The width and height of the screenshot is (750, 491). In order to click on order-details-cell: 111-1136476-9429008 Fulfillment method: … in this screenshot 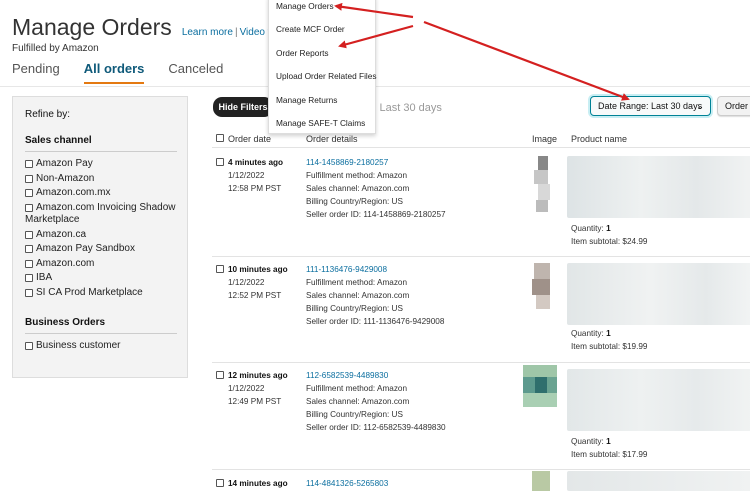, I will do `click(375, 295)`.